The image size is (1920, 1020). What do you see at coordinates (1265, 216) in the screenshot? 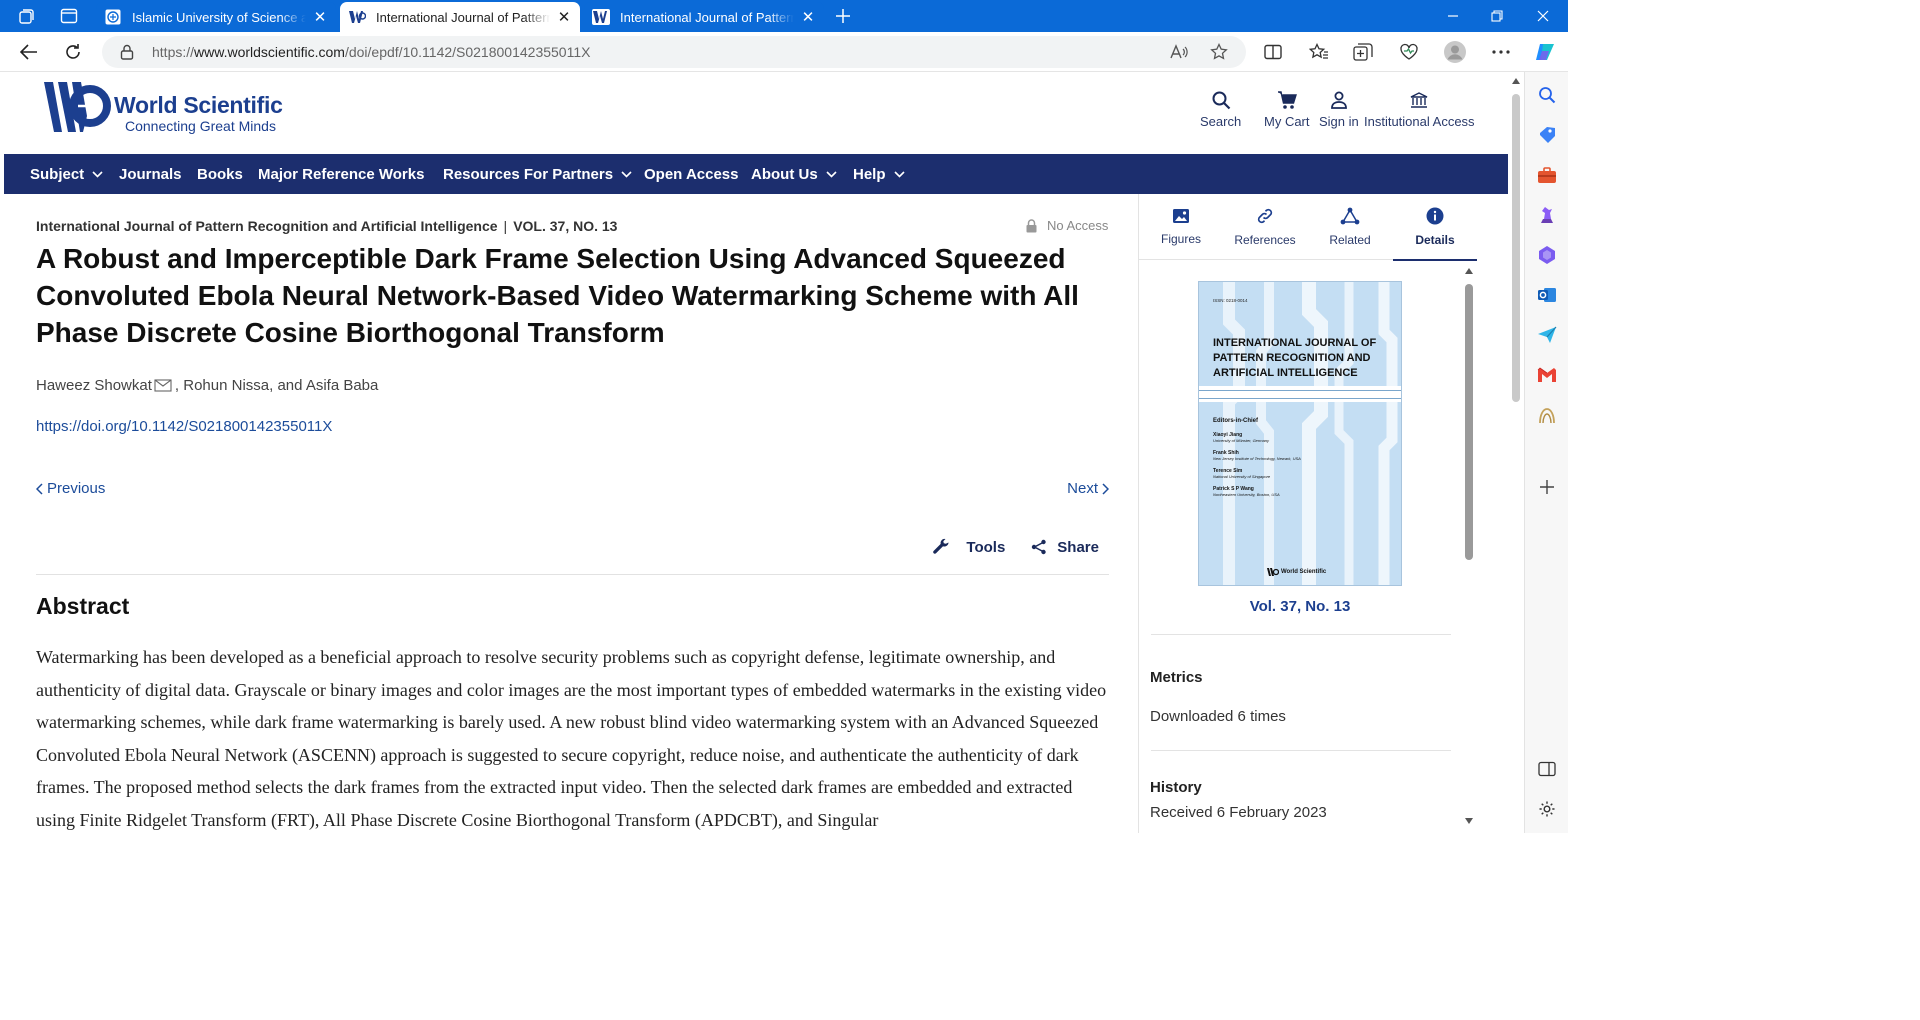
I see `link-icon` at bounding box center [1265, 216].